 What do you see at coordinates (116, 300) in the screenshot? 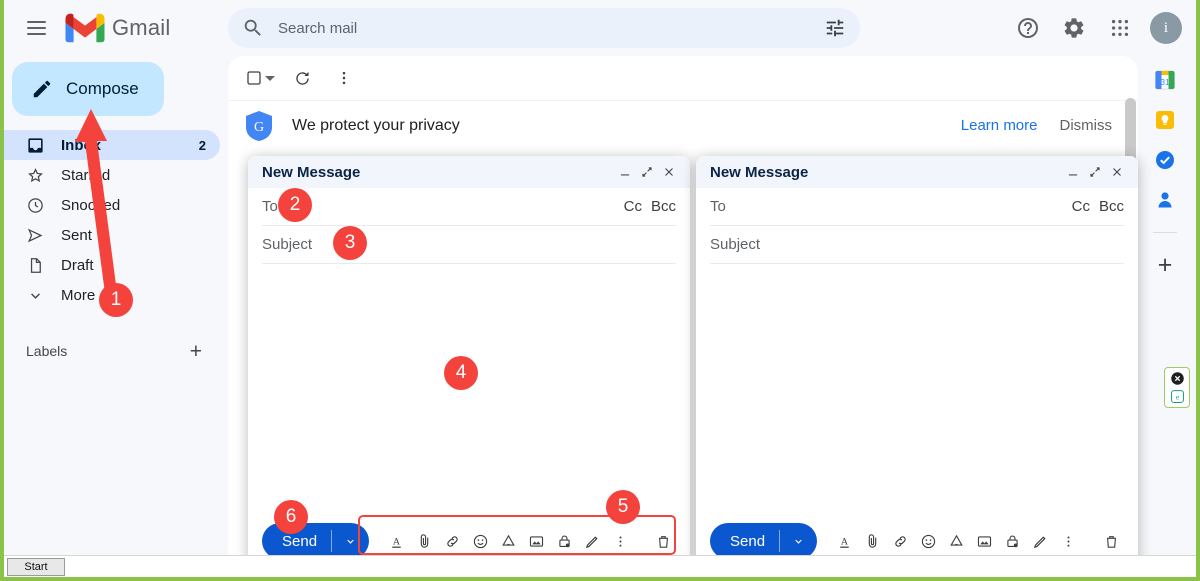
I see `annotation-badge-1: 1` at bounding box center [116, 300].